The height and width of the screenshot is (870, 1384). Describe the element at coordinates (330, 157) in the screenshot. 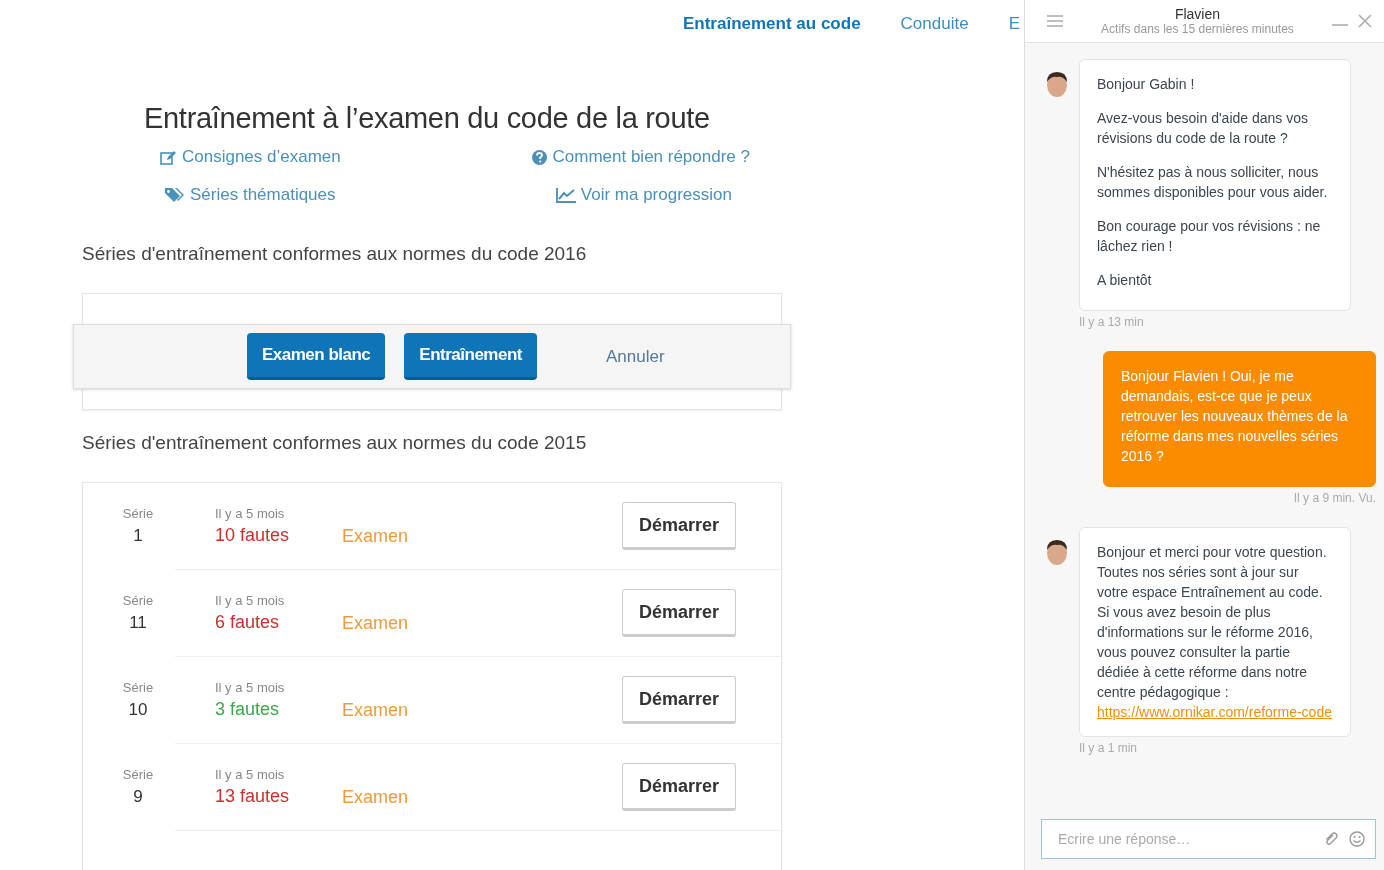

I see `link: Consignes d’examen` at that location.